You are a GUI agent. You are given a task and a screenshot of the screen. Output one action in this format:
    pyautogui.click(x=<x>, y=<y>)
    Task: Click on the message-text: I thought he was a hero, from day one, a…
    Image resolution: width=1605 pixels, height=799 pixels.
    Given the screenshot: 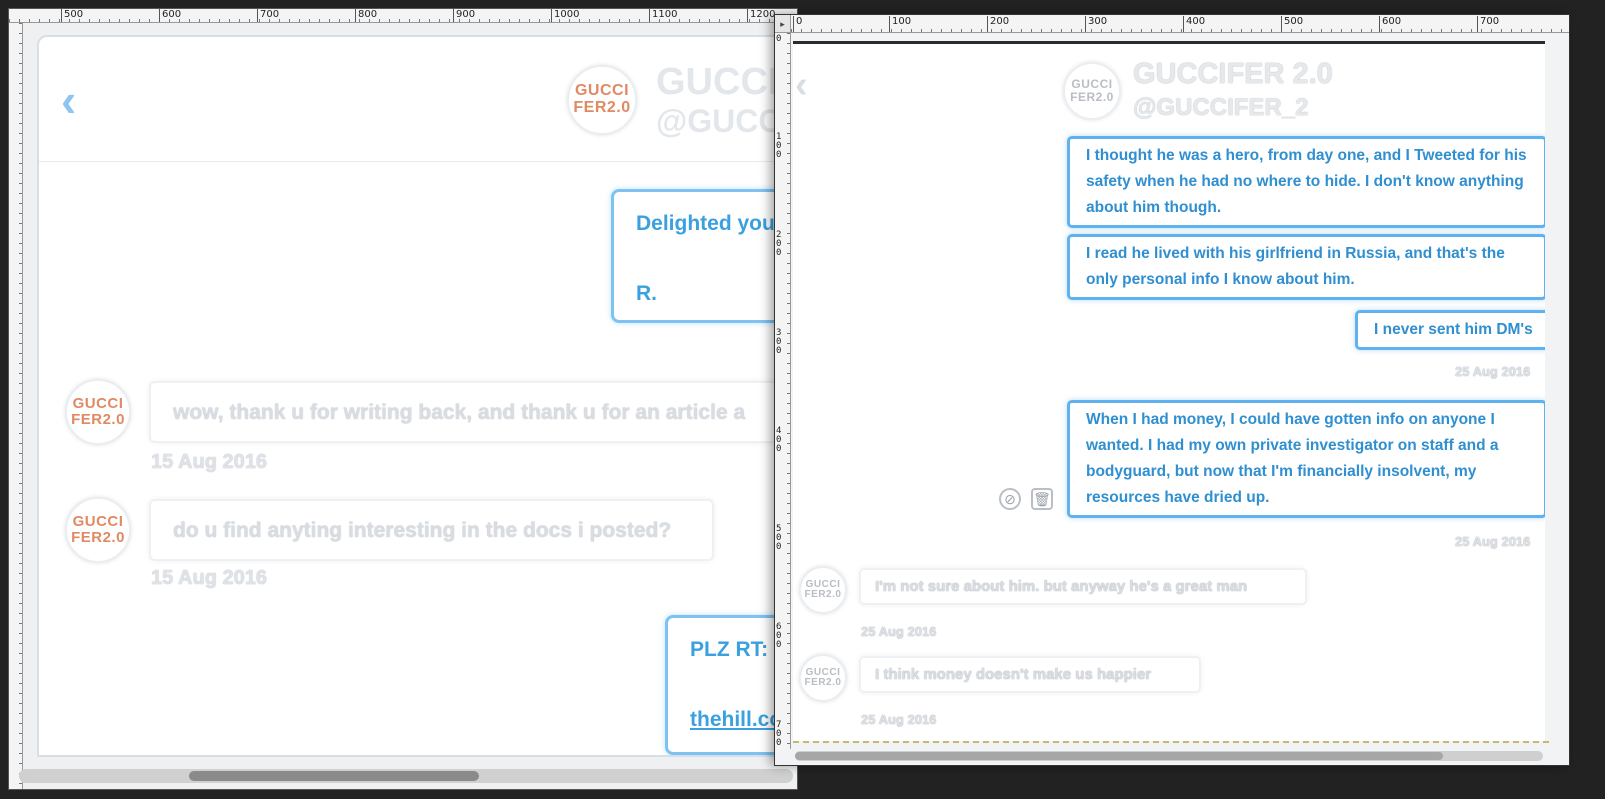 What is the action you would take?
    pyautogui.click(x=1306, y=181)
    